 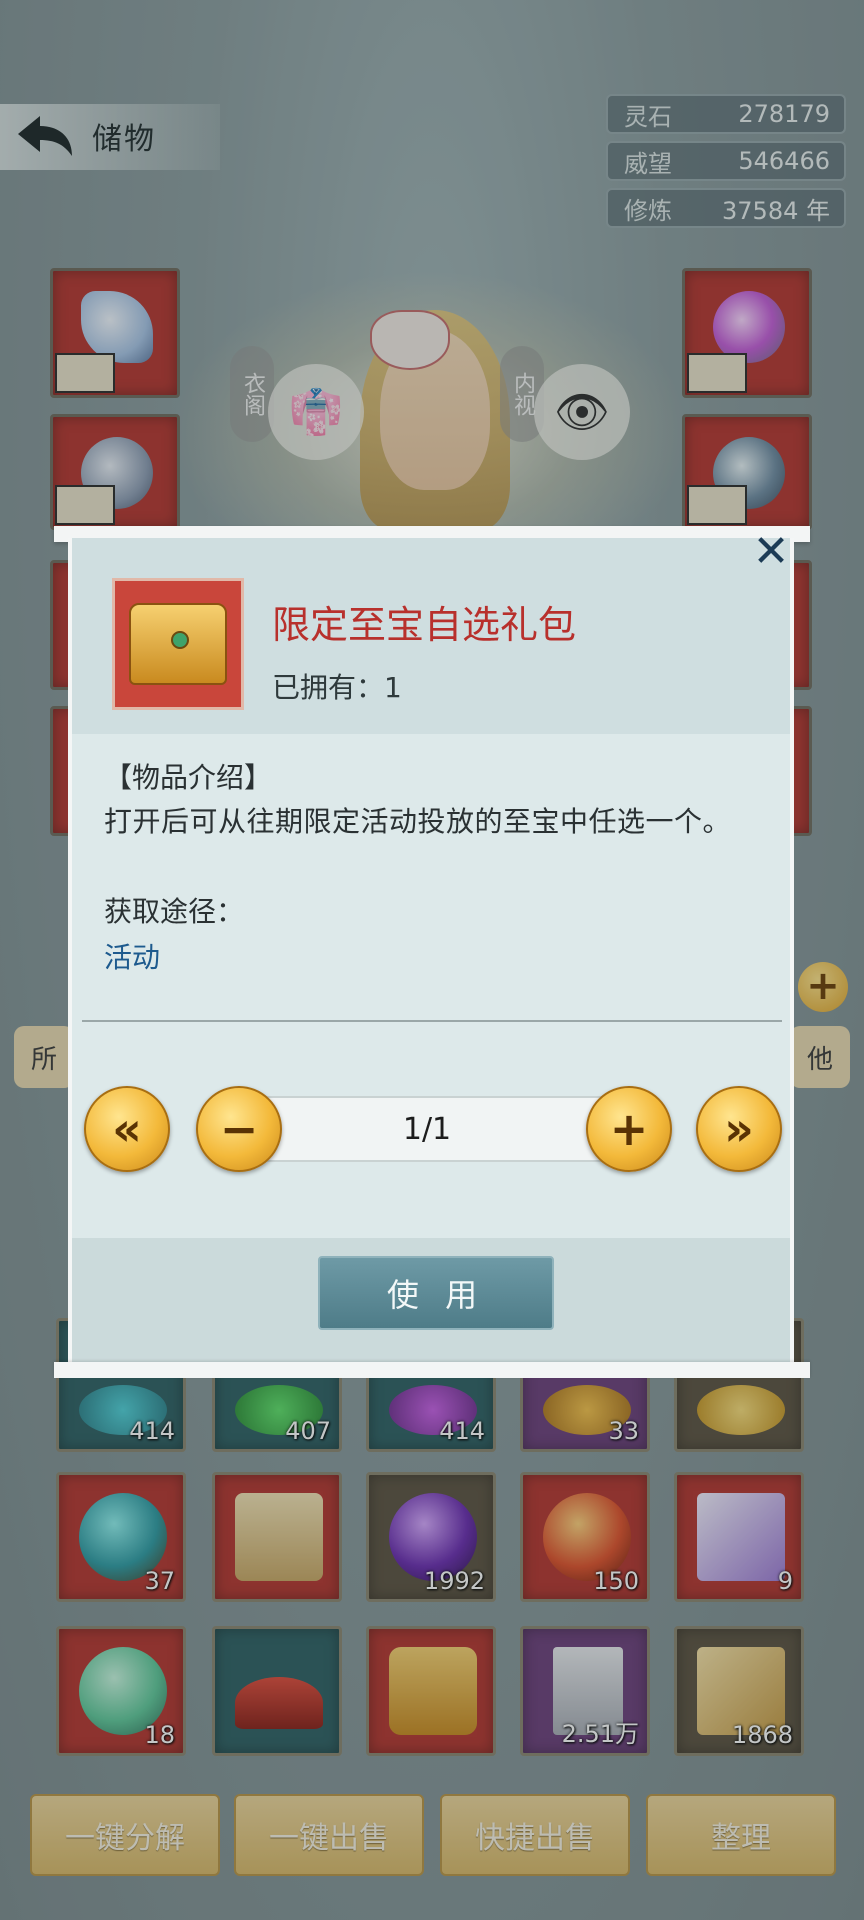 I want to click on item-owned-count: 已拥有：1, so click(x=337, y=687).